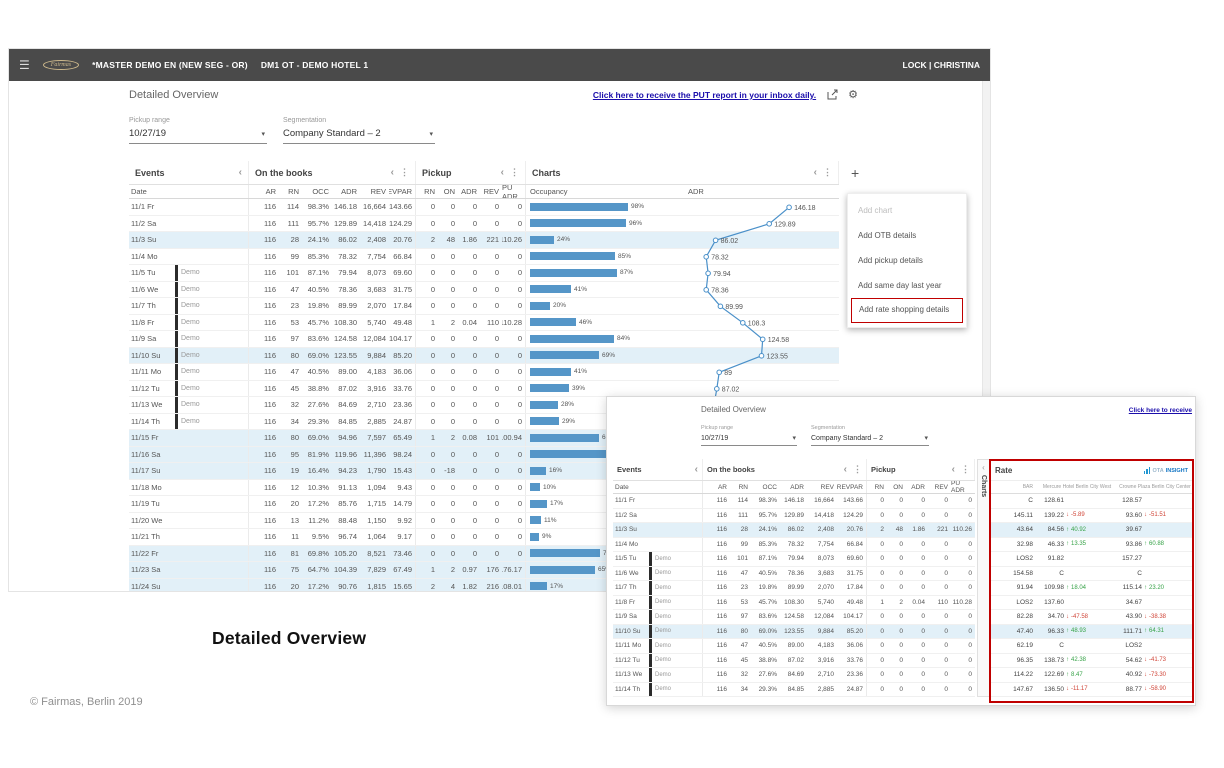 The image size is (1224, 768). What do you see at coordinates (1155, 487) in the screenshot?
I see `rate-col-header: Crowne Plaza Berlin City Center` at bounding box center [1155, 487].